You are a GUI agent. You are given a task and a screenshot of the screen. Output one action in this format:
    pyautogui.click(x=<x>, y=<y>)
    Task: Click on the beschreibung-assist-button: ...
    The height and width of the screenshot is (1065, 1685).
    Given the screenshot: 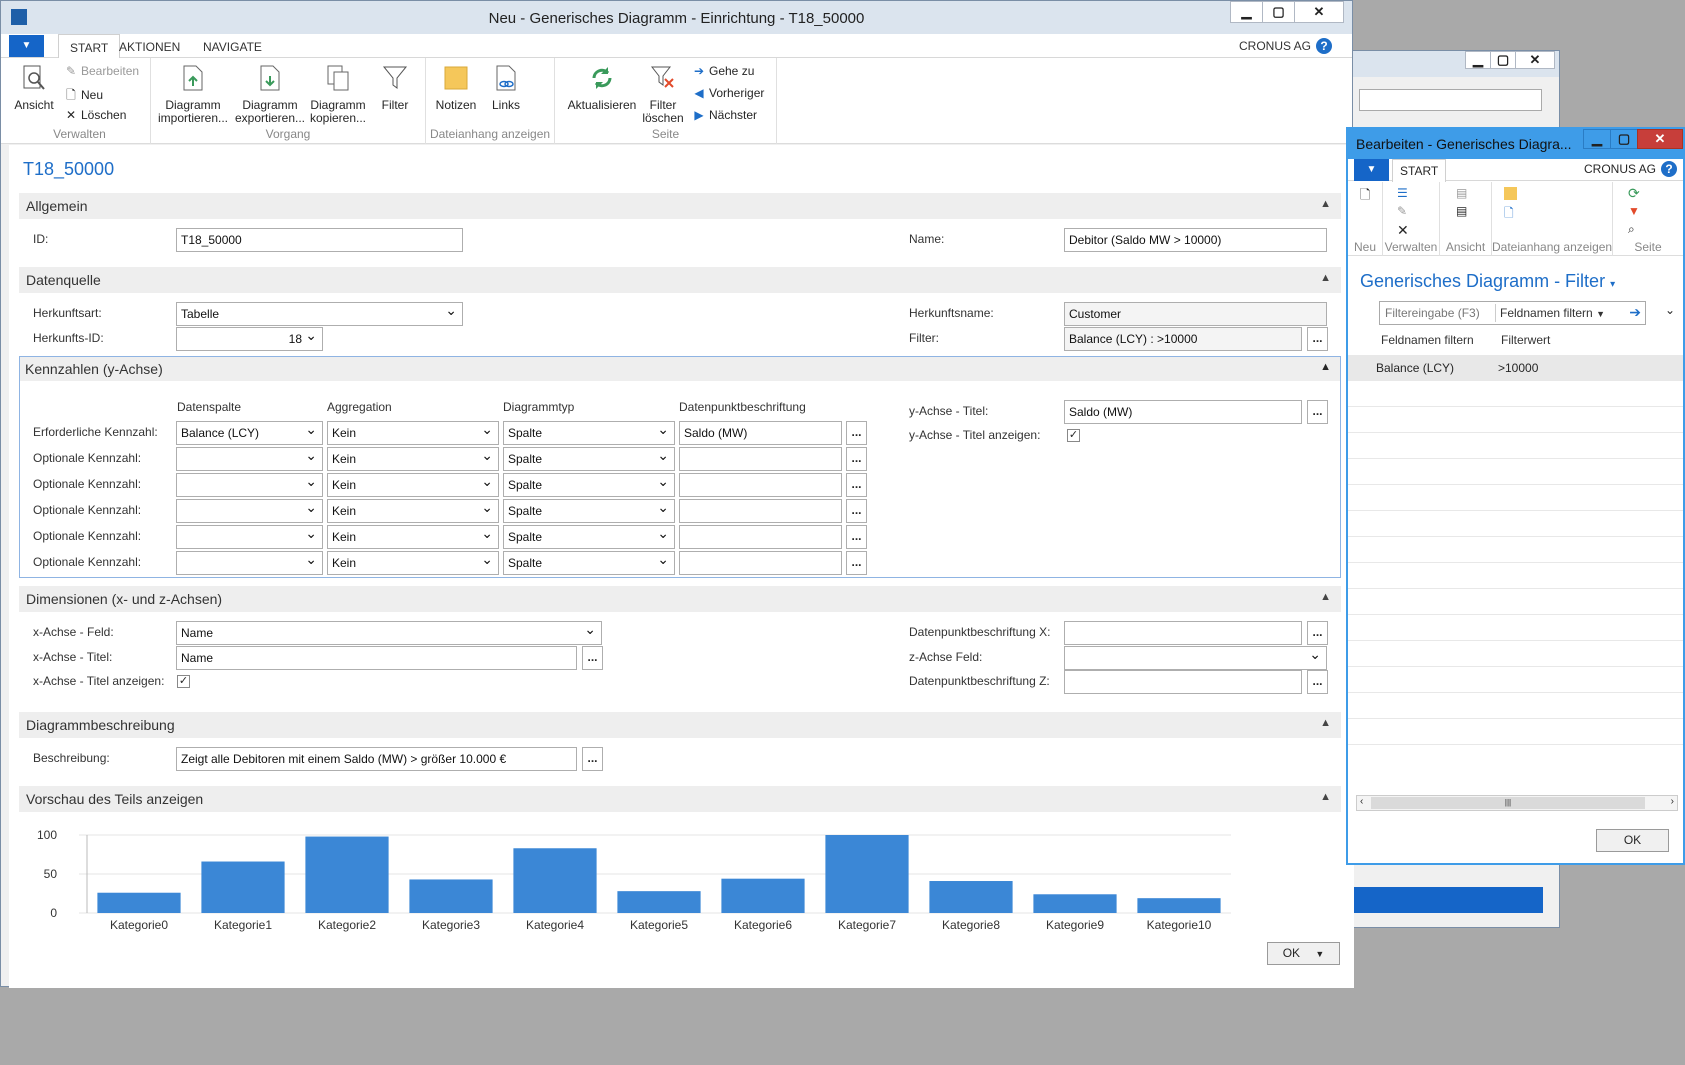 What is the action you would take?
    pyautogui.click(x=592, y=759)
    